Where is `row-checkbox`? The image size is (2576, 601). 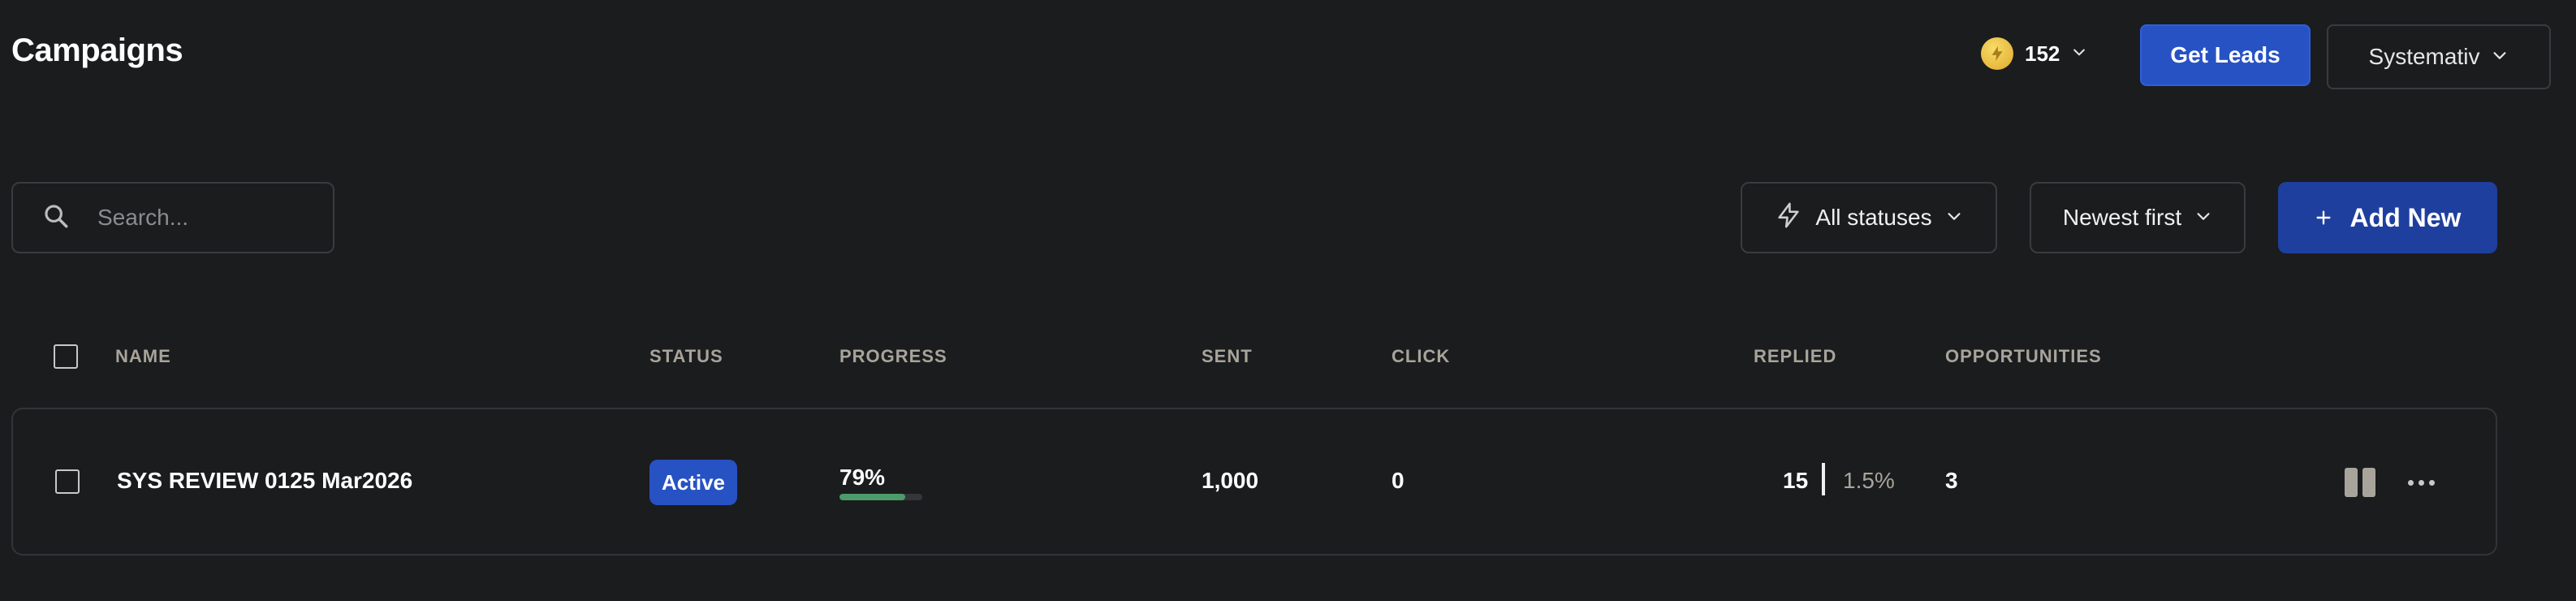
row-checkbox is located at coordinates (67, 481).